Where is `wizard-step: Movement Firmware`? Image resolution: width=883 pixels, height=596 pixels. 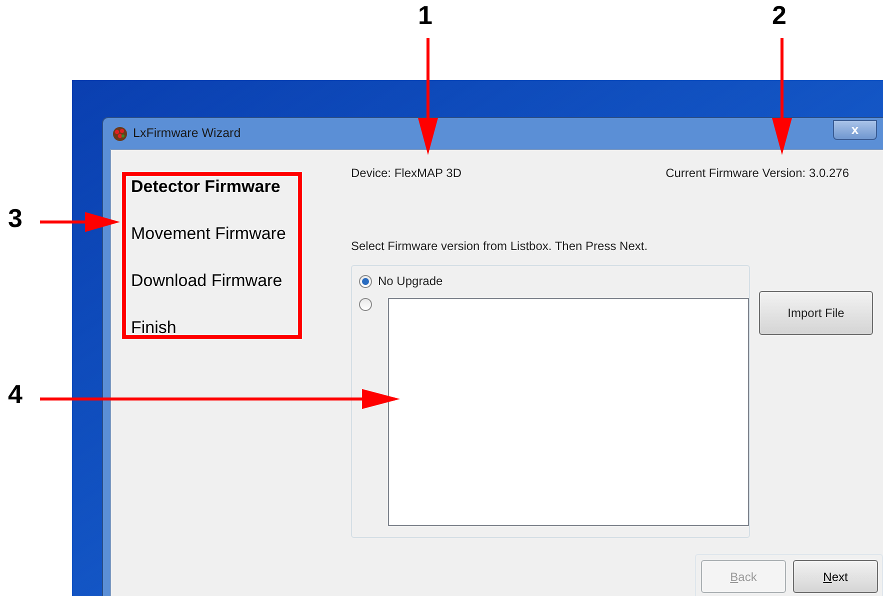
wizard-step: Movement Firmware is located at coordinates (241, 234).